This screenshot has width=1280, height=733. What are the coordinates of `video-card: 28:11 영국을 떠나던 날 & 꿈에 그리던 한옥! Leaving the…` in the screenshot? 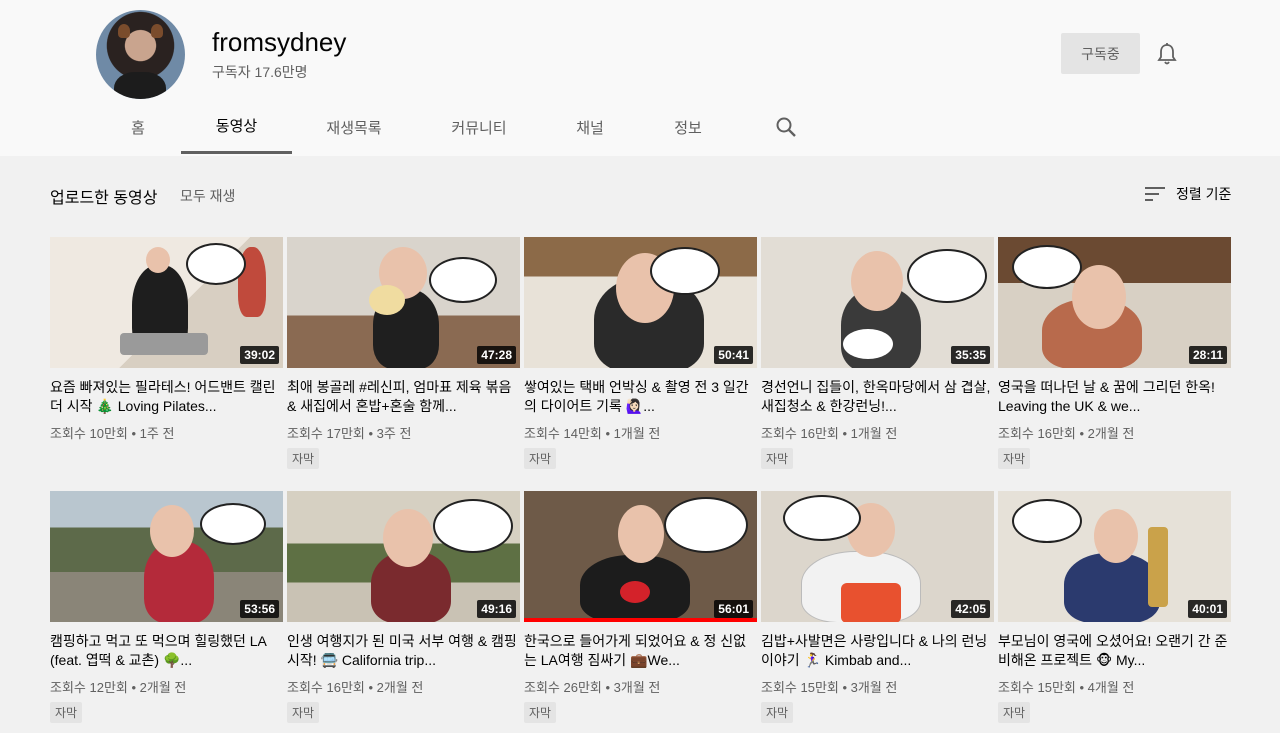 It's located at (1114, 353).